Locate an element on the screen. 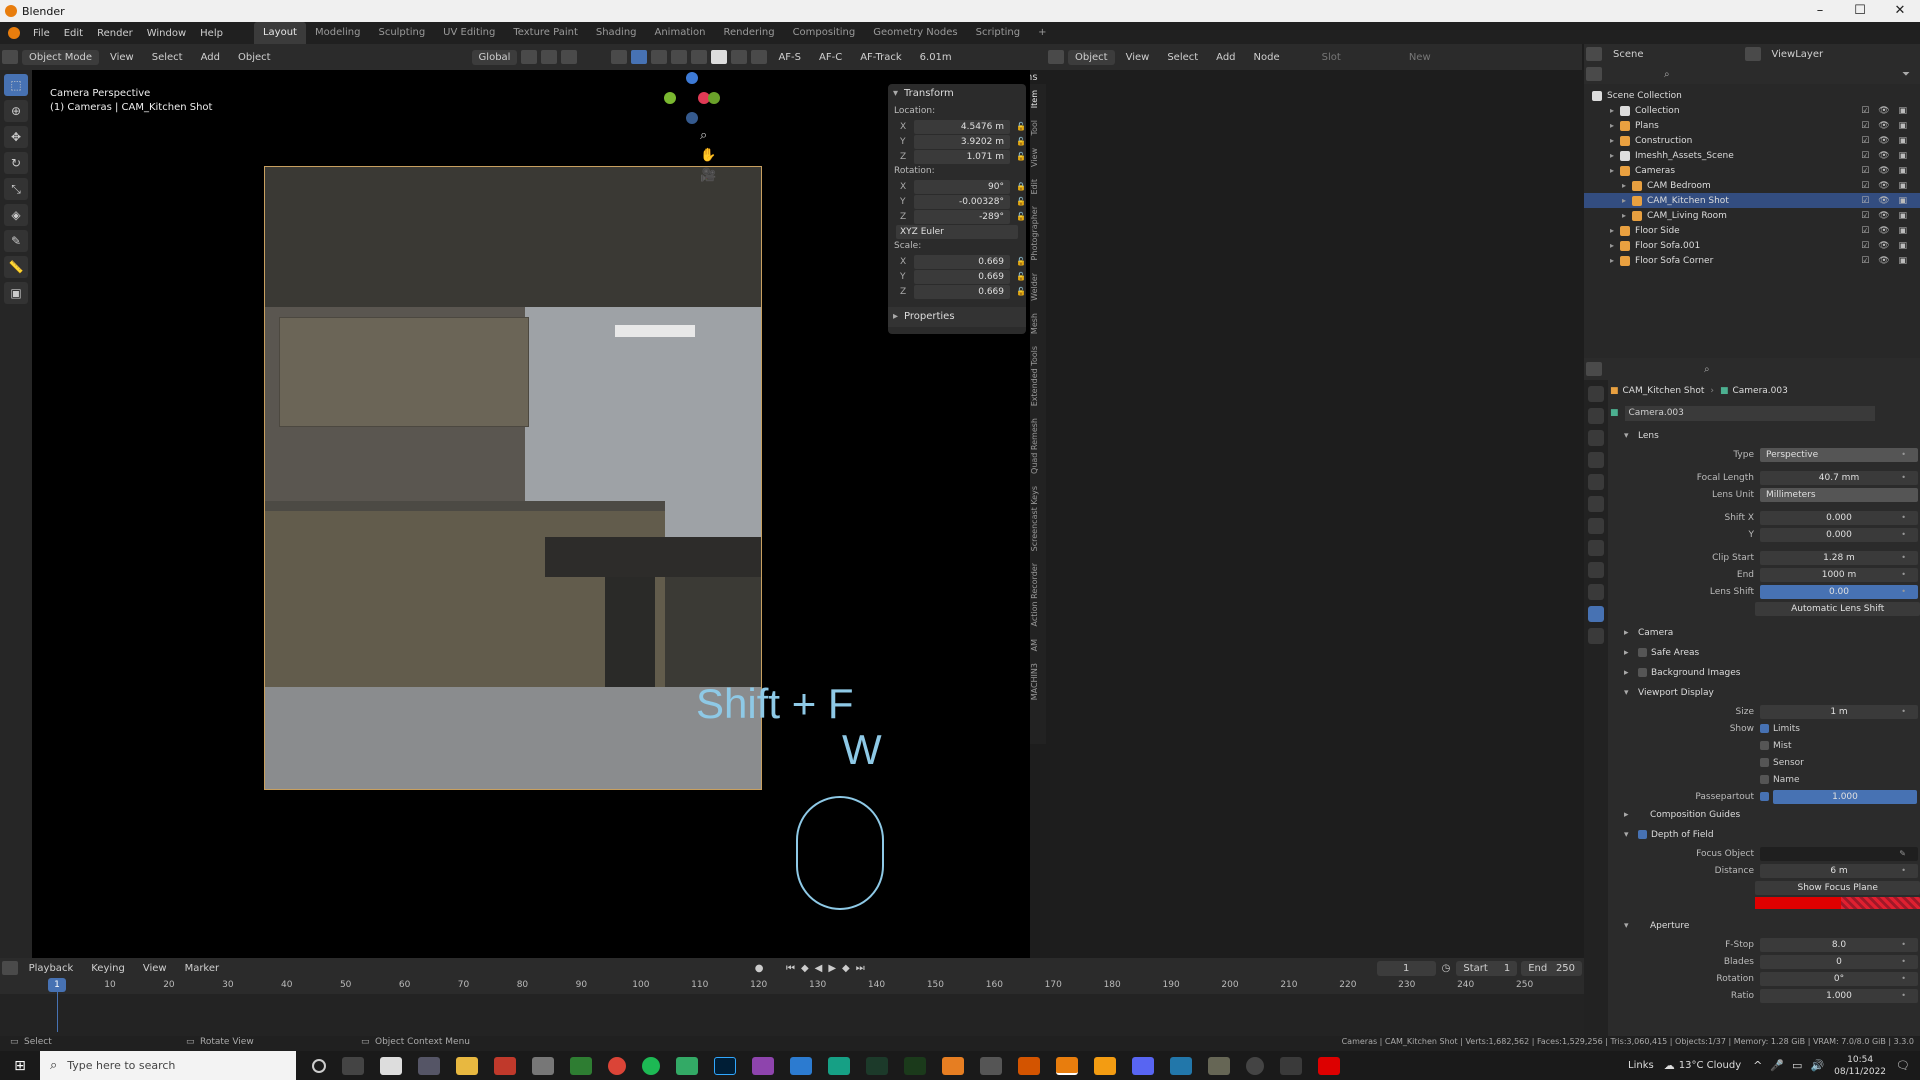 The height and width of the screenshot is (1080, 1920). af-c-button: AF-C is located at coordinates (830, 57).